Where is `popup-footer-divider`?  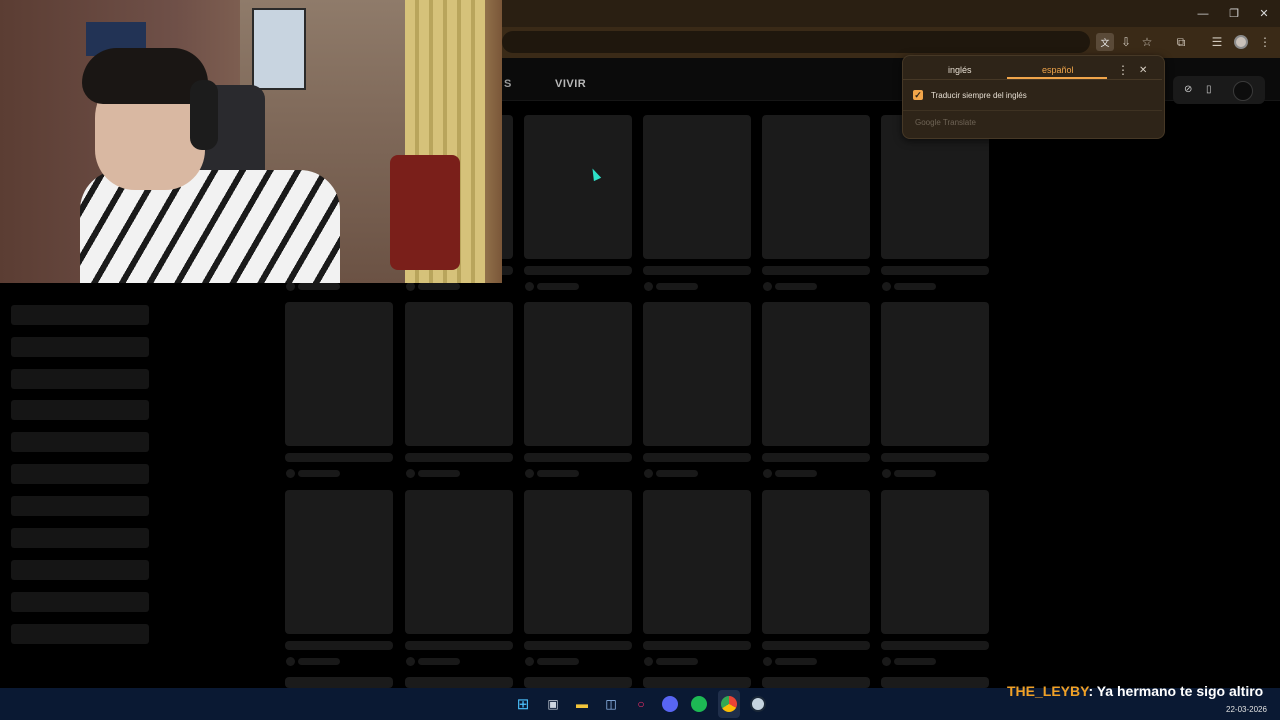
popup-footer-divider is located at coordinates (1032, 110).